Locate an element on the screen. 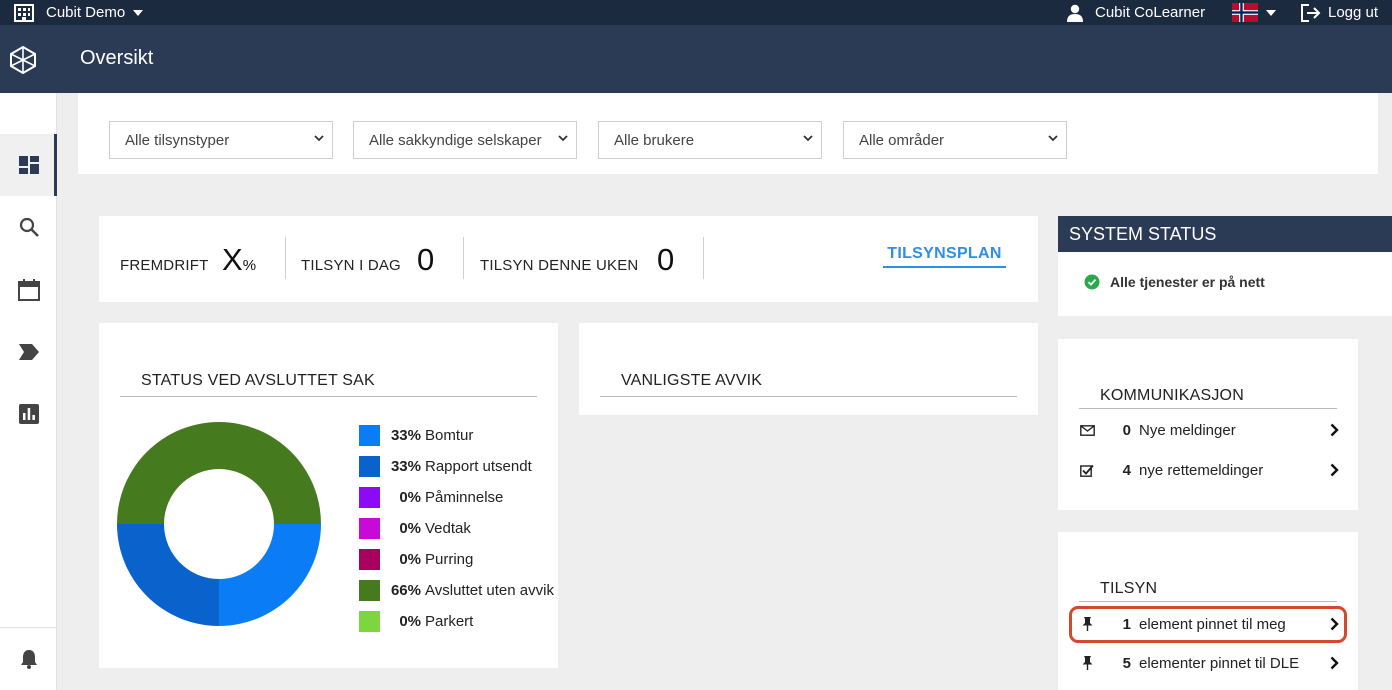 The height and width of the screenshot is (690, 1392). week-value: 0 is located at coordinates (666, 259).